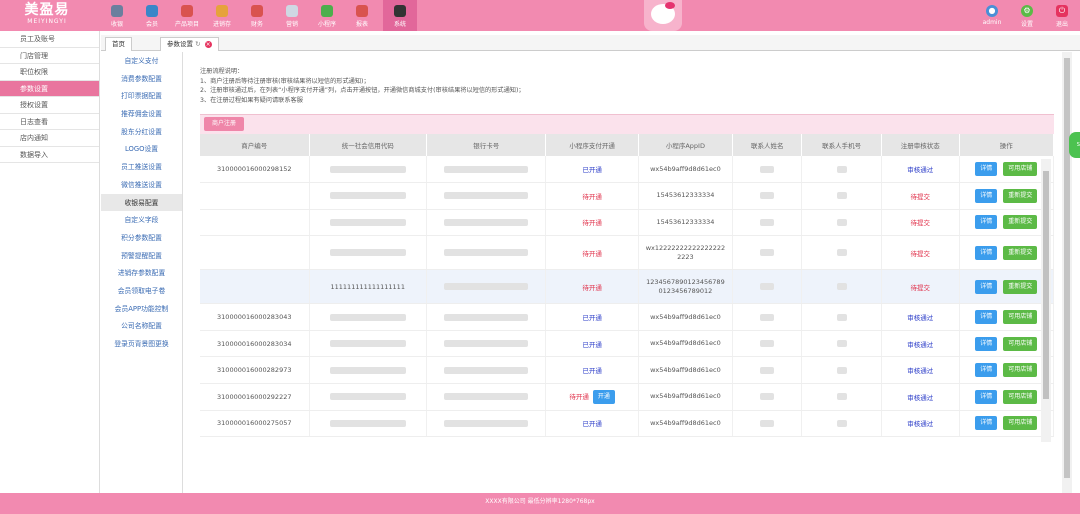 The height and width of the screenshot is (514, 1080). Describe the element at coordinates (49, 105) in the screenshot. I see `sidebar-item: 授权设置` at that location.